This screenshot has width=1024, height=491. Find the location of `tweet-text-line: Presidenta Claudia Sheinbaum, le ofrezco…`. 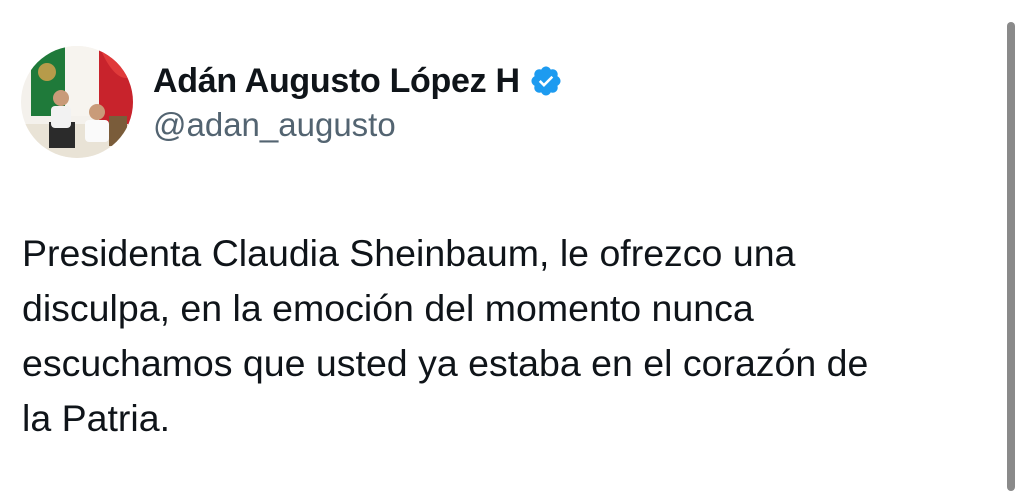

tweet-text-line: Presidenta Claudia Sheinbaum, le ofrezco… is located at coordinates (409, 253).